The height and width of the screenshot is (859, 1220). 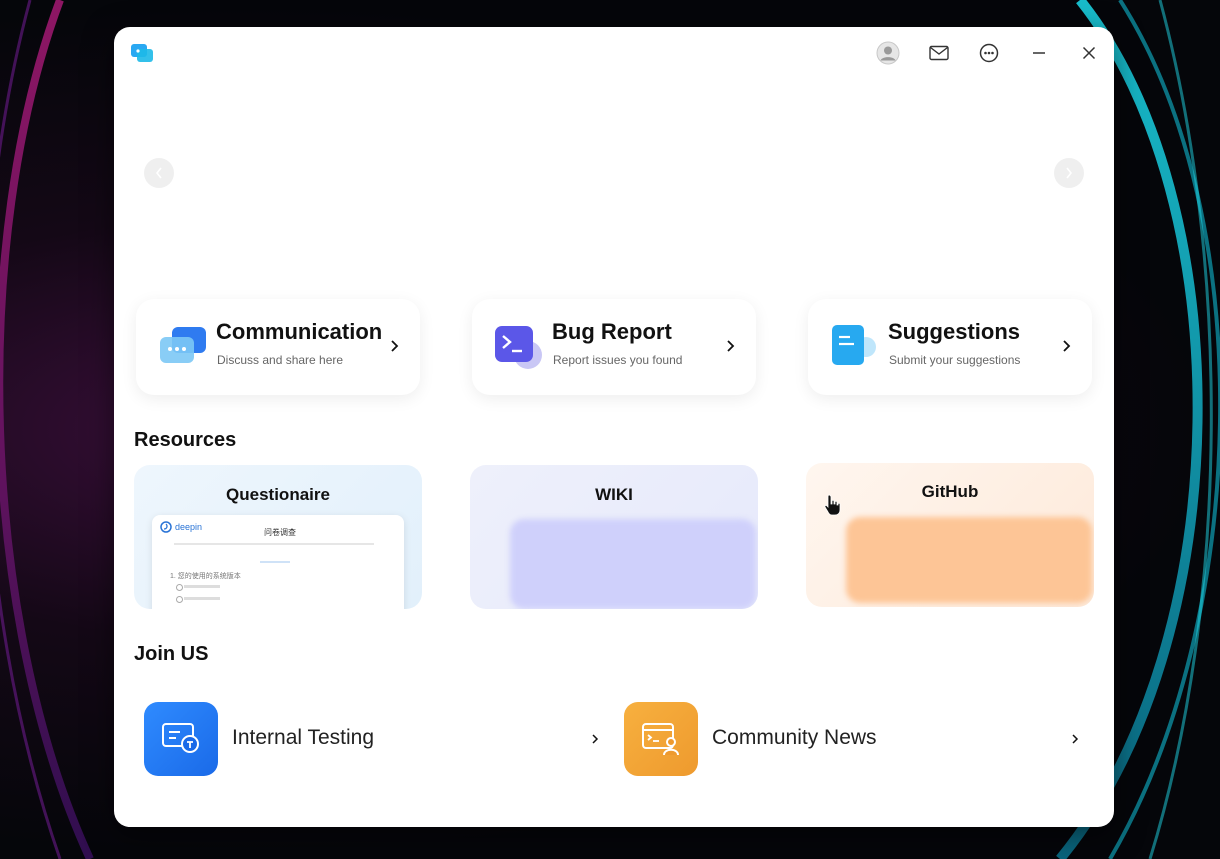 What do you see at coordinates (299, 331) in the screenshot?
I see `feature-title: Communication` at bounding box center [299, 331].